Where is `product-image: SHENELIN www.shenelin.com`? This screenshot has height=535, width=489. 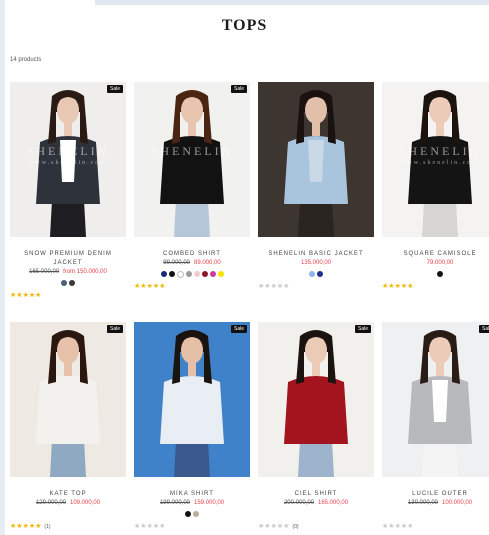
product-image: SHENELIN www.shenelin.com is located at coordinates (435, 159).